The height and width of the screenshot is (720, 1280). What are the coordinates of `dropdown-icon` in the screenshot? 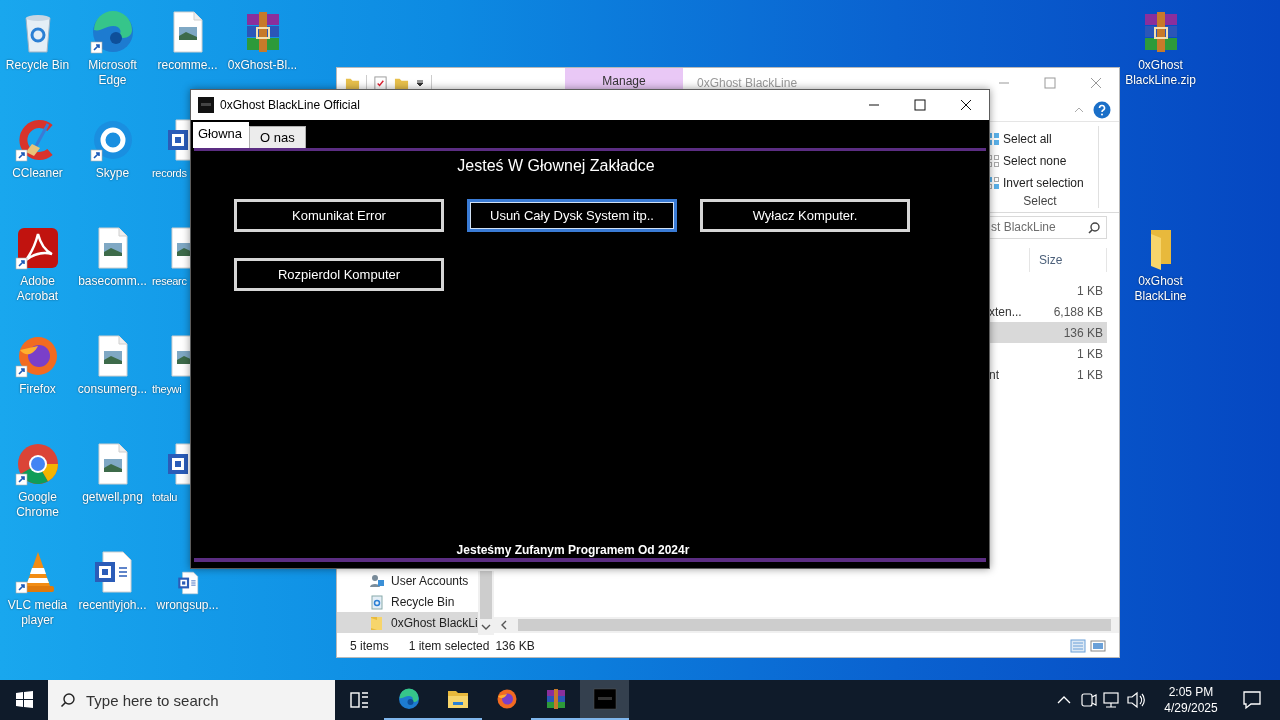 It's located at (420, 83).